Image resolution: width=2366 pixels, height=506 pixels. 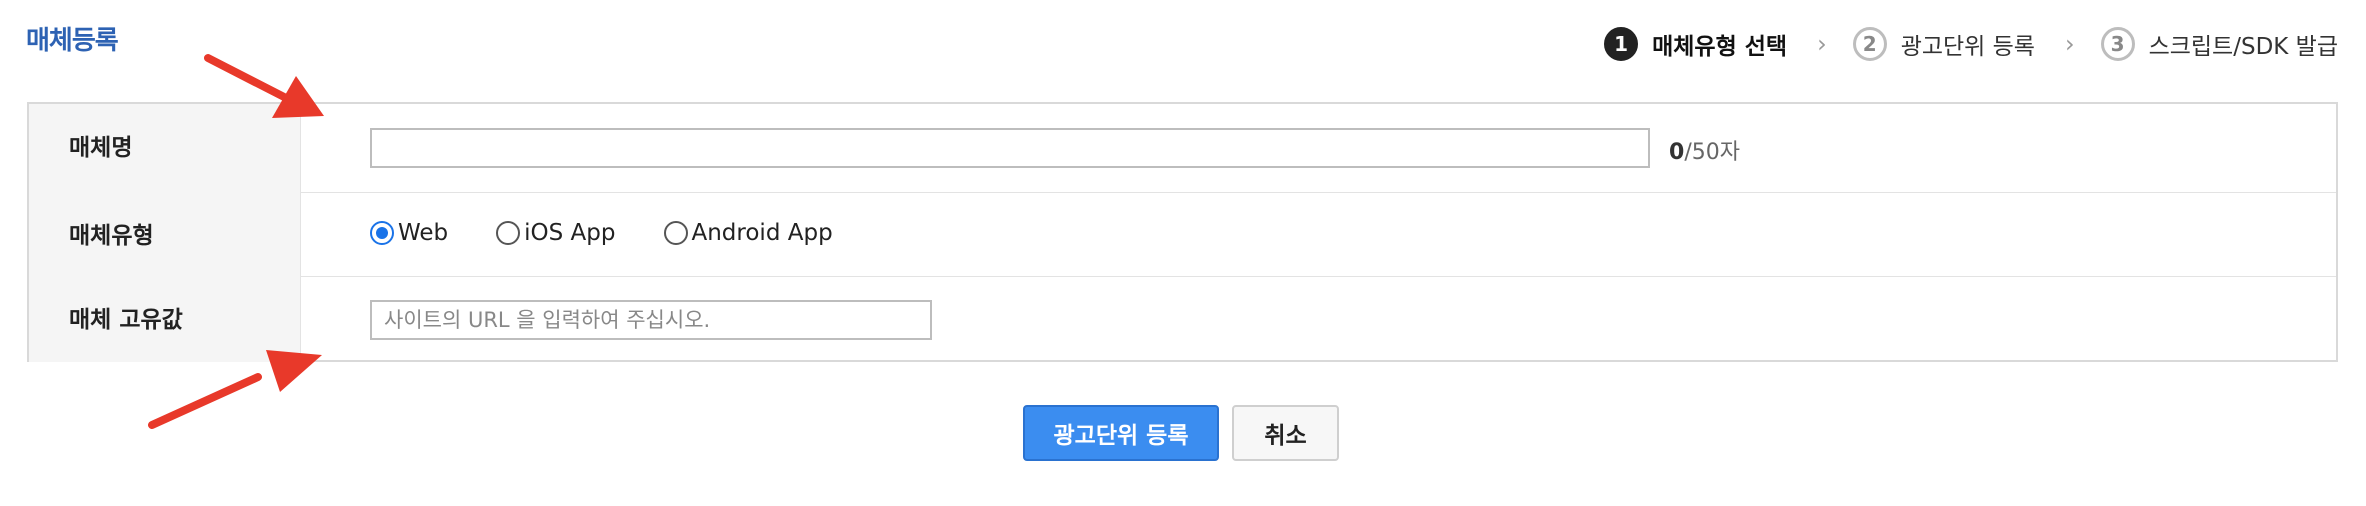 I want to click on media-name-label: 매체명, so click(x=165, y=148).